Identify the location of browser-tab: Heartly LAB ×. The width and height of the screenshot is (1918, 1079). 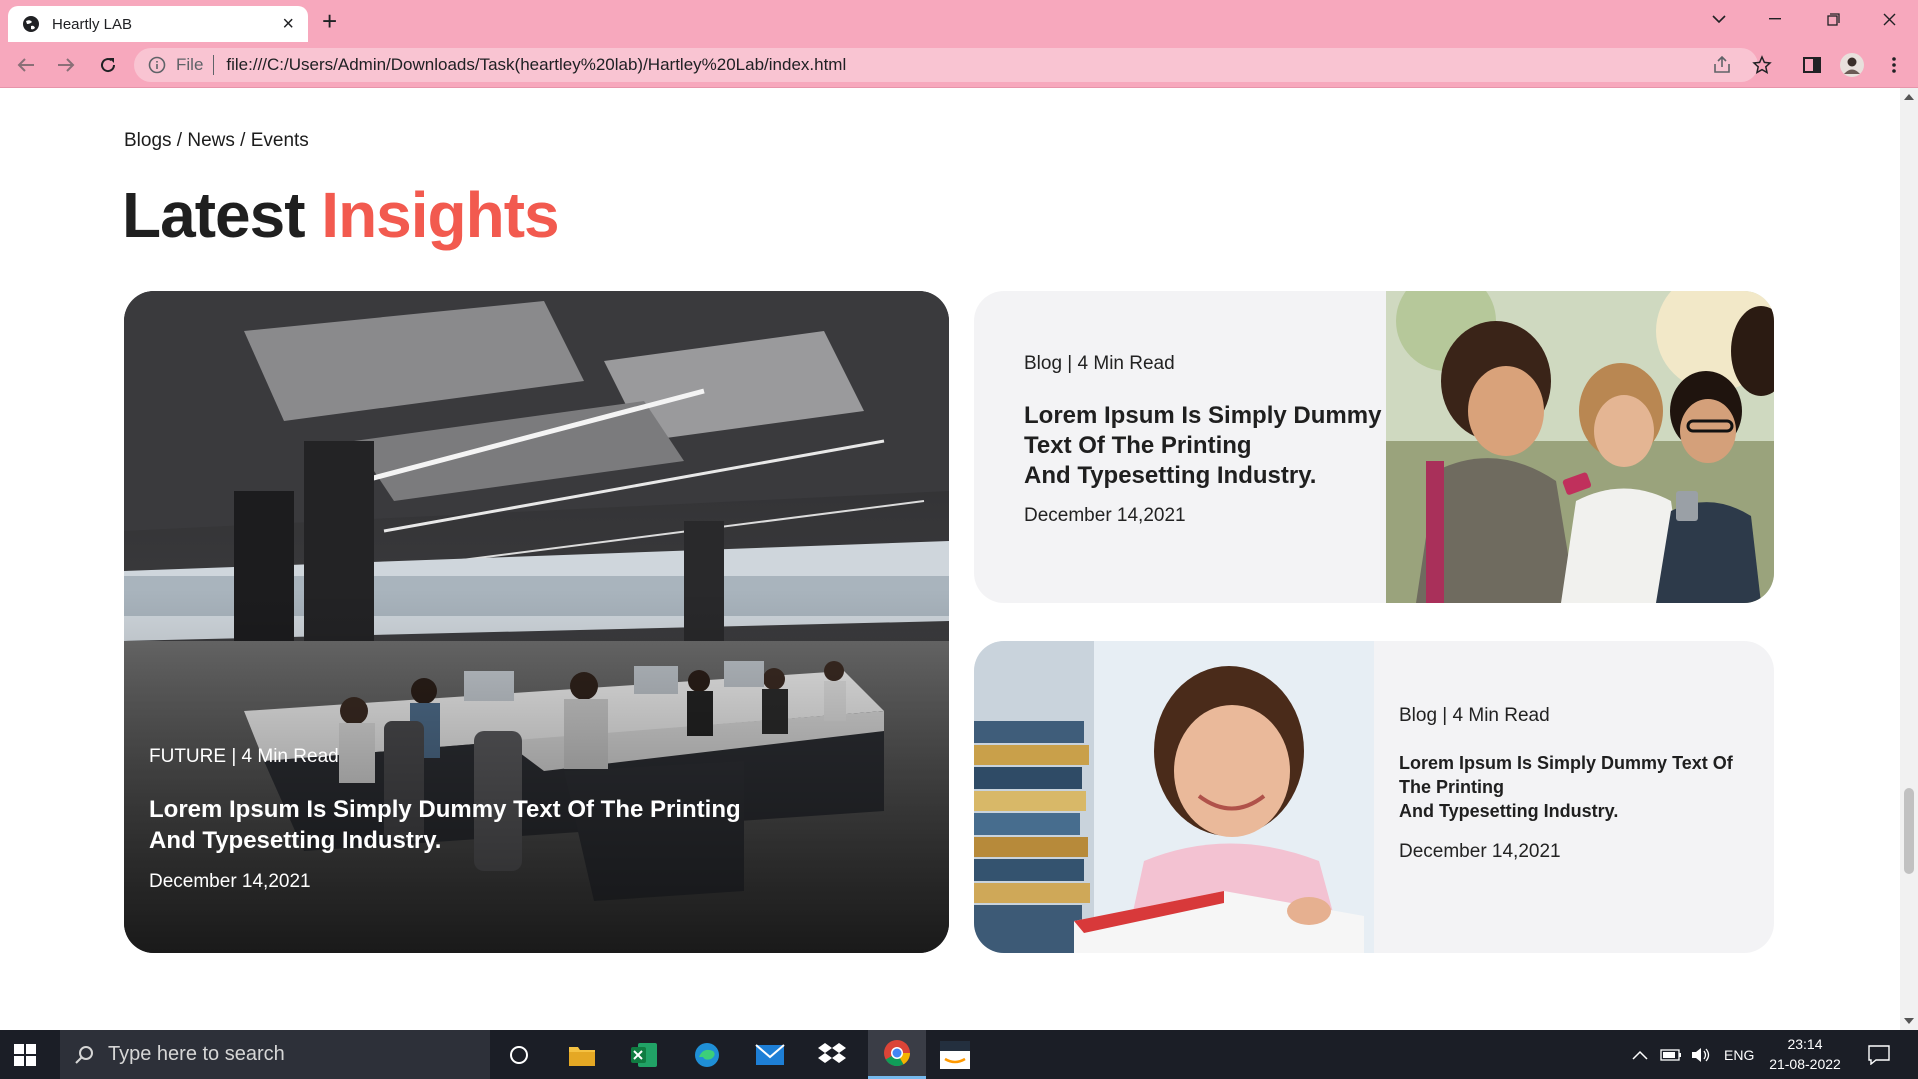
(158, 24).